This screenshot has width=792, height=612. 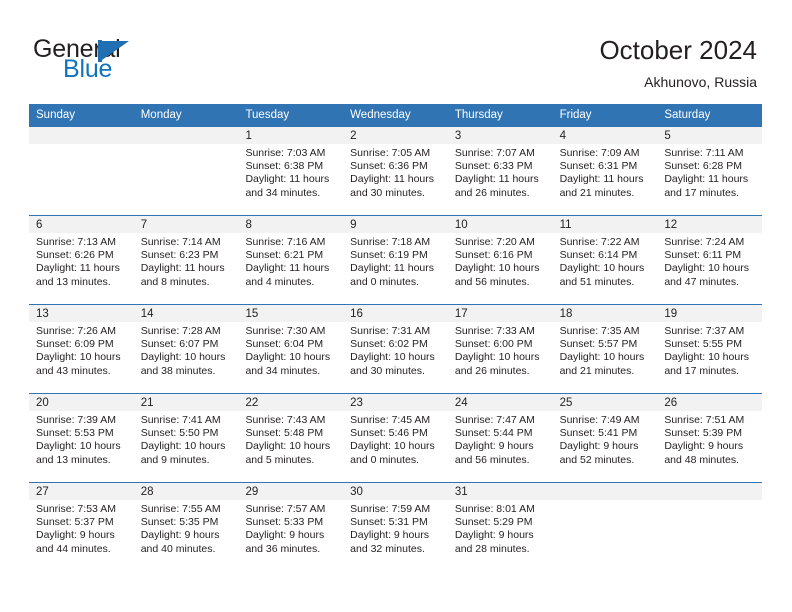 I want to click on day-number: 29, so click(x=291, y=491).